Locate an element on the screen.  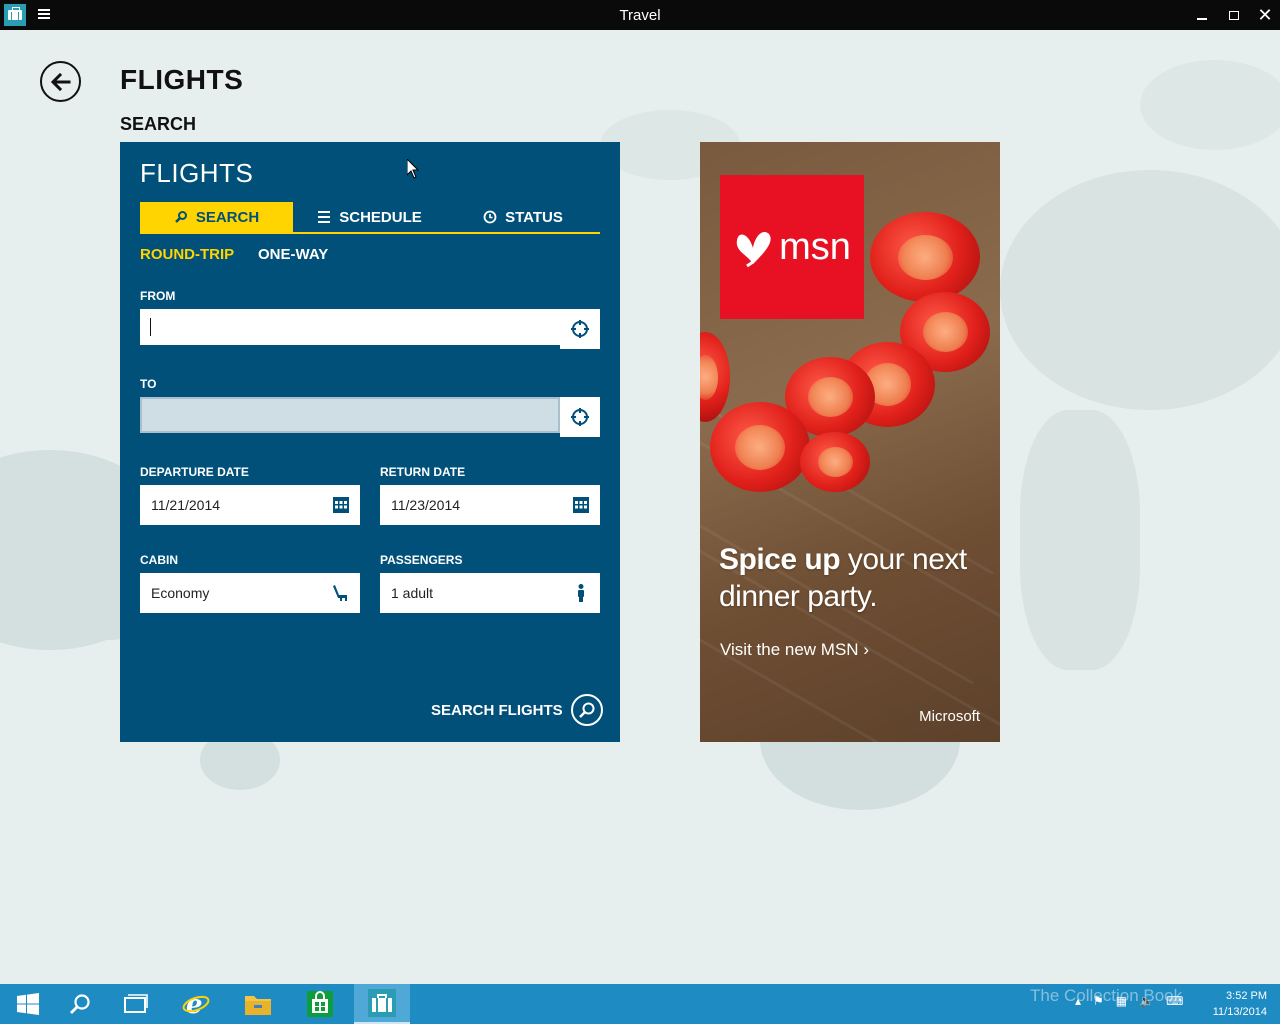
travel-app-icon is located at coordinates (15, 15).